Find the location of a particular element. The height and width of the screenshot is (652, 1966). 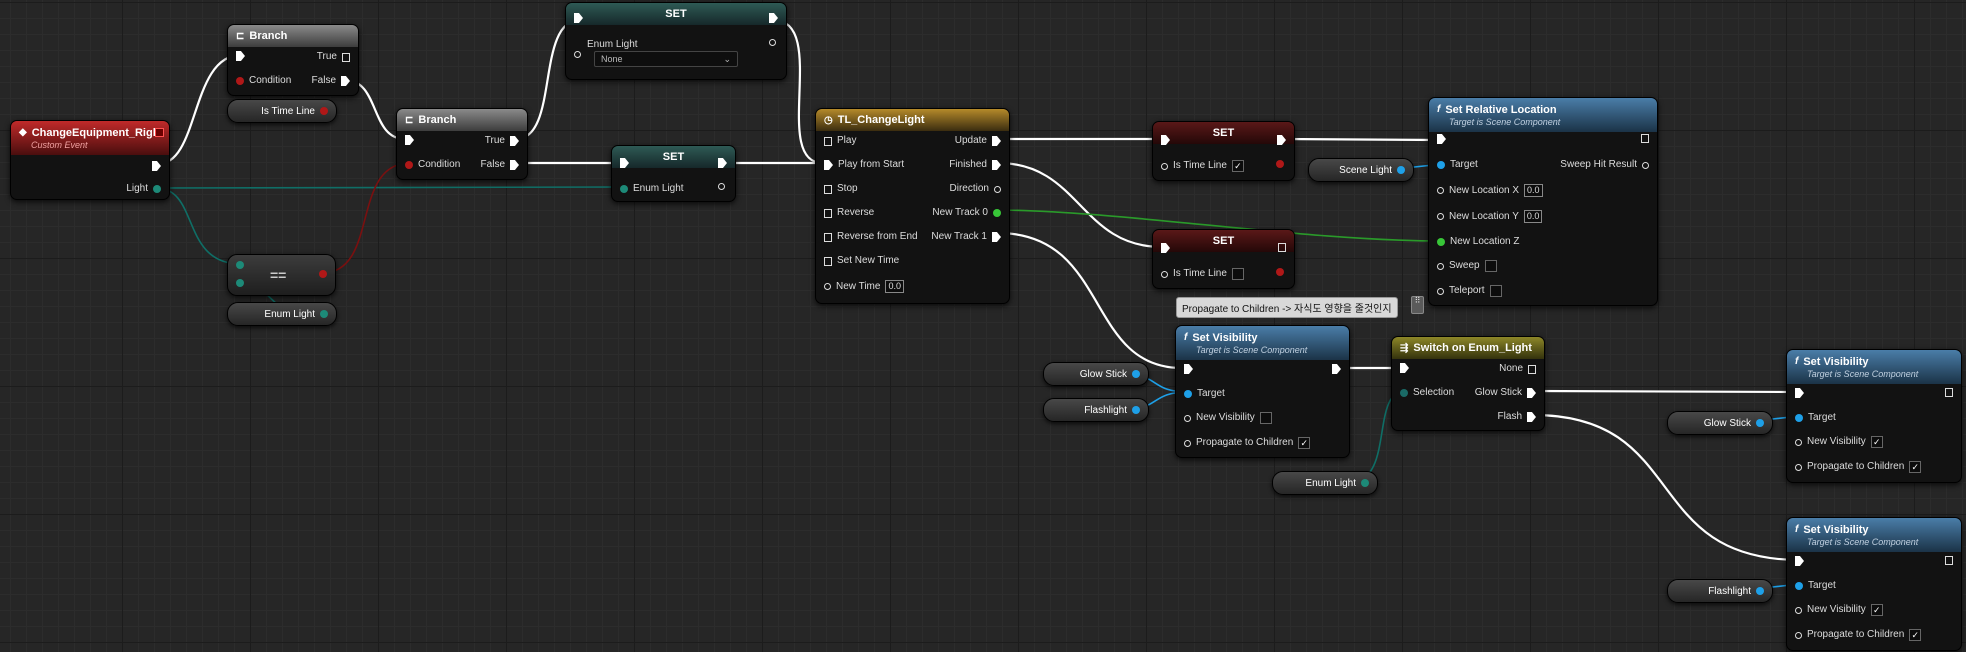

flashlight-2-pin is located at coordinates (1760, 591).